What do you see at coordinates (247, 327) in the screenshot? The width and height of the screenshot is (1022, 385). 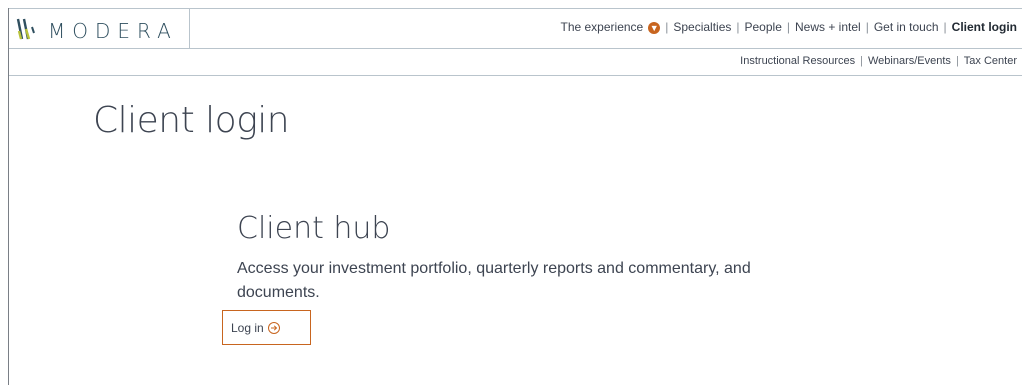 I see `login-button-label: Log in` at bounding box center [247, 327].